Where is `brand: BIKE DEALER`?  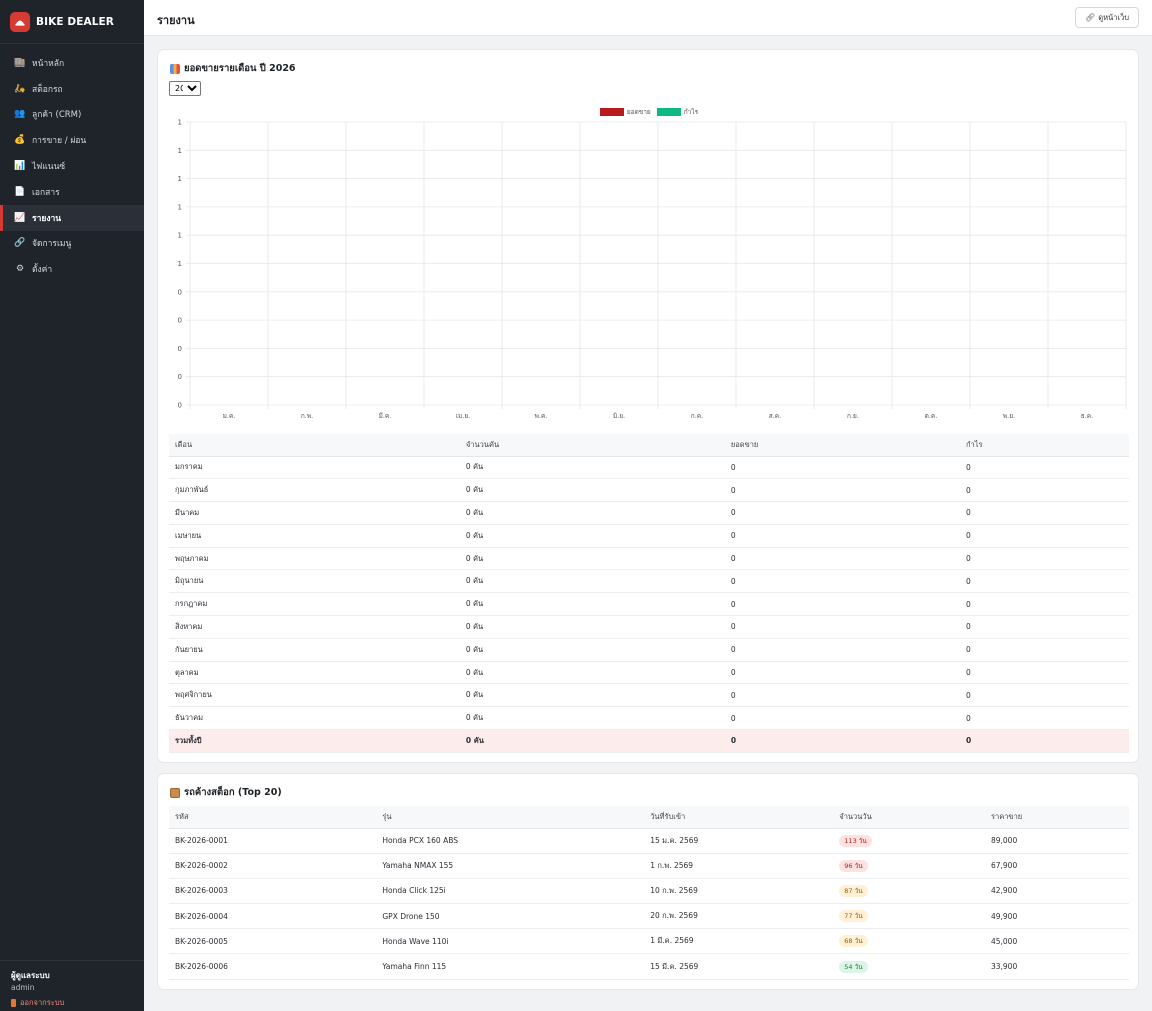
brand: BIKE DEALER is located at coordinates (72, 22).